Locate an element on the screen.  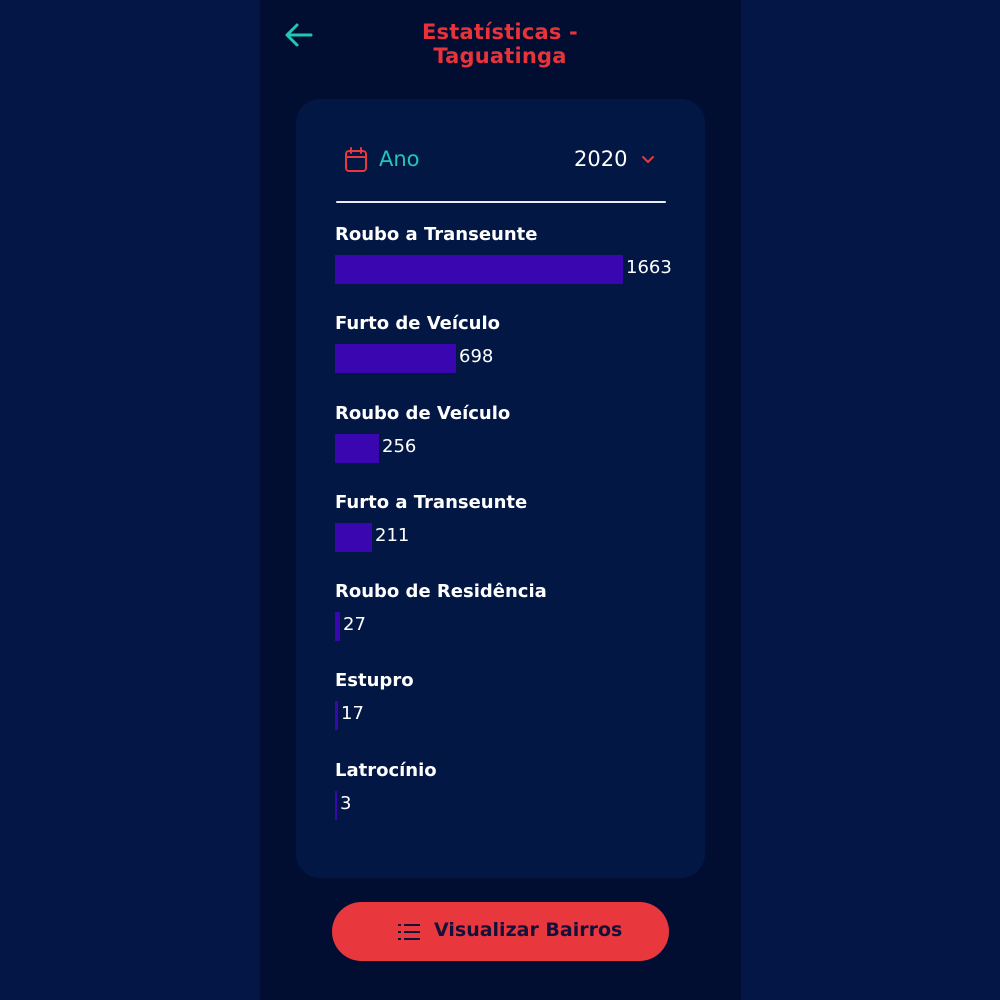
stat-item: Roubo de Residência 27 is located at coordinates (505, 625).